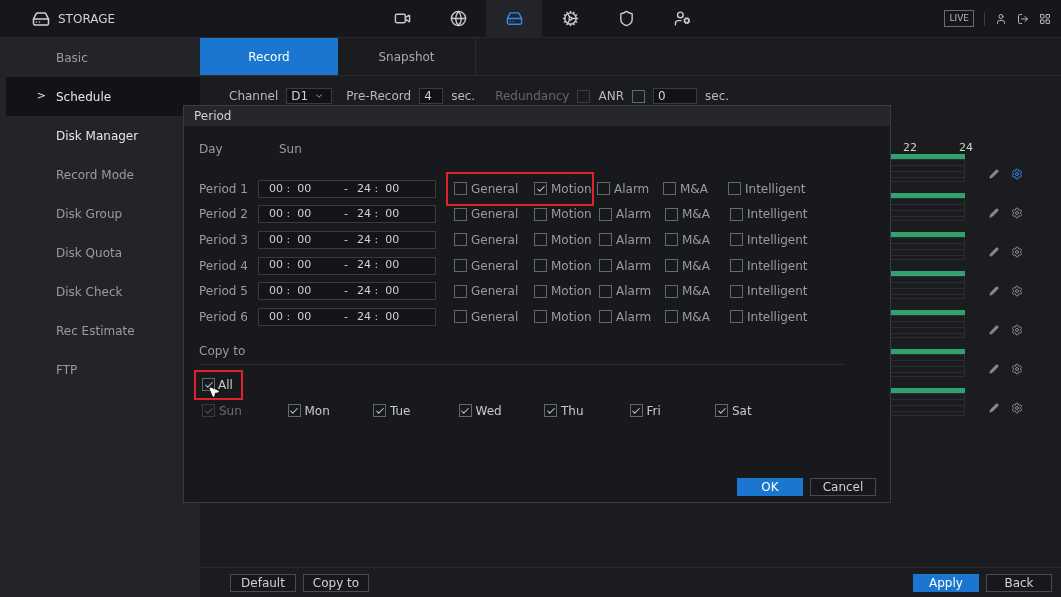 The image size is (1061, 597). I want to click on logout-icon, so click(1023, 18).